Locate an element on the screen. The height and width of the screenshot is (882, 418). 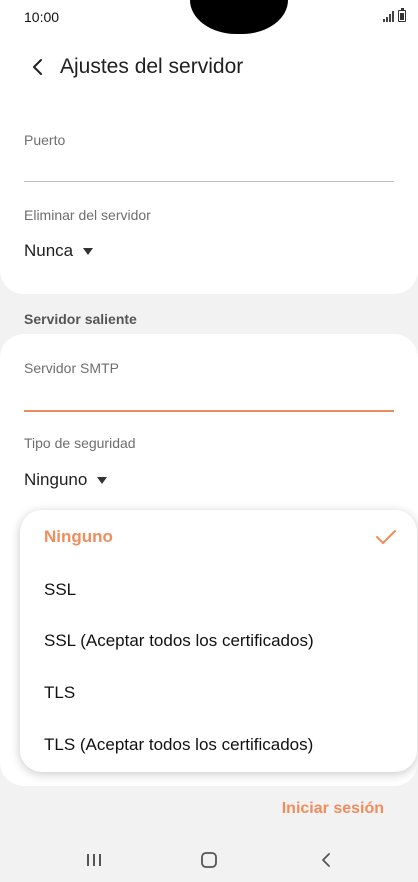
outgoing-section-title: Servidor saliente is located at coordinates (80, 319).